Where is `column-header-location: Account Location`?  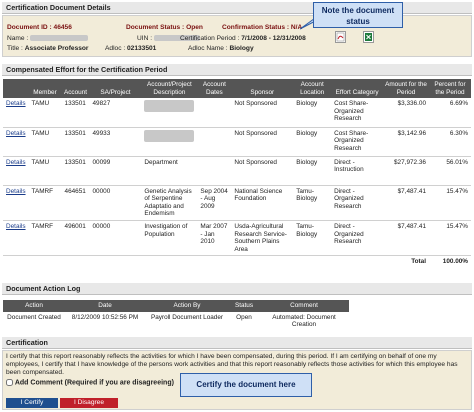 column-header-location: Account Location is located at coordinates (312, 89).